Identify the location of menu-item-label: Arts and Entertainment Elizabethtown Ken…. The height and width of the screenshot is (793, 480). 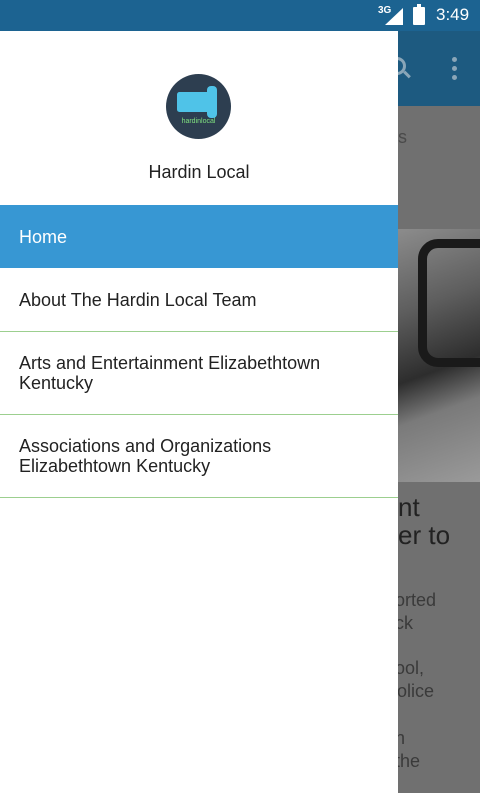
(170, 373).